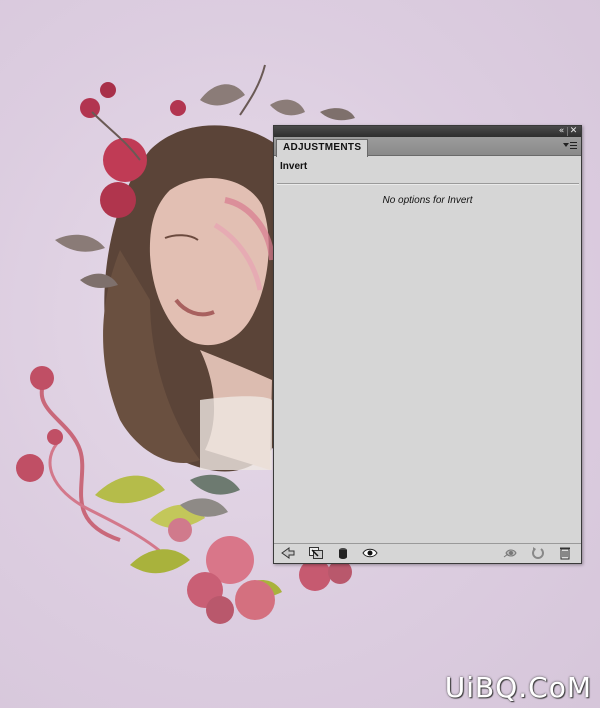 The height and width of the screenshot is (708, 600). I want to click on panel-menu-icon, so click(570, 146).